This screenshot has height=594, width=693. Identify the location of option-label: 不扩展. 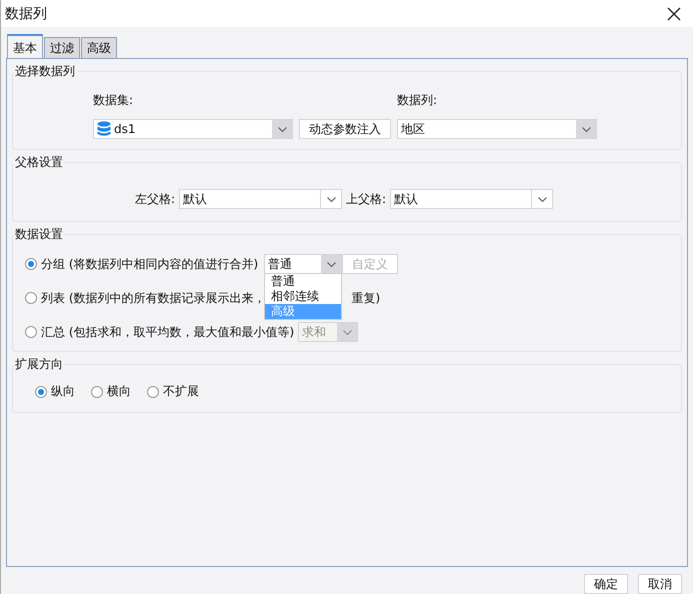
(181, 391).